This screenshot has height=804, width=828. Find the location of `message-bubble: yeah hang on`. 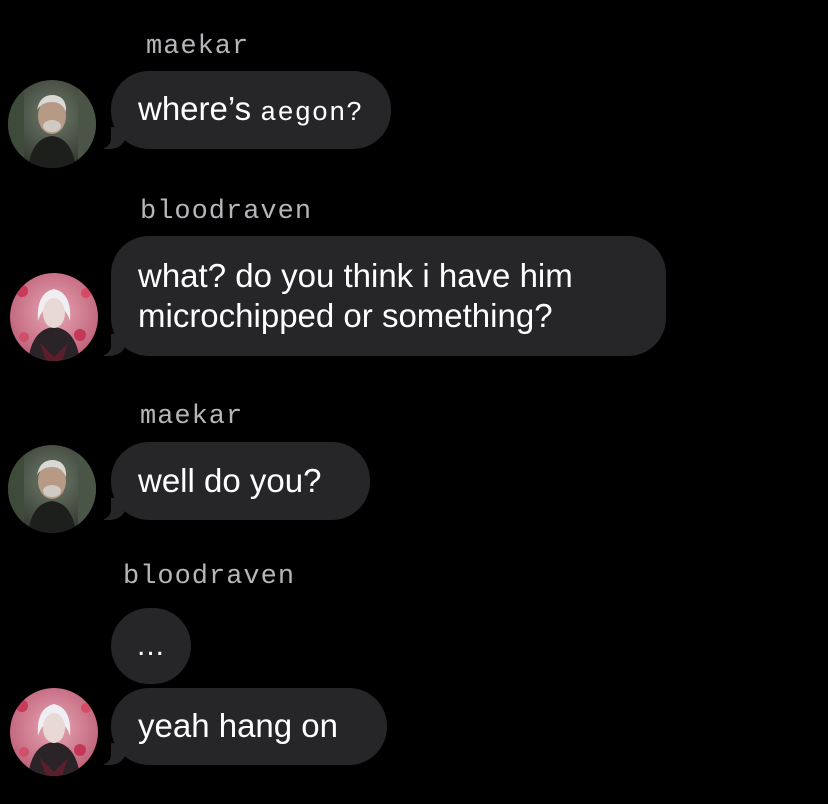

message-bubble: yeah hang on is located at coordinates (242, 726).